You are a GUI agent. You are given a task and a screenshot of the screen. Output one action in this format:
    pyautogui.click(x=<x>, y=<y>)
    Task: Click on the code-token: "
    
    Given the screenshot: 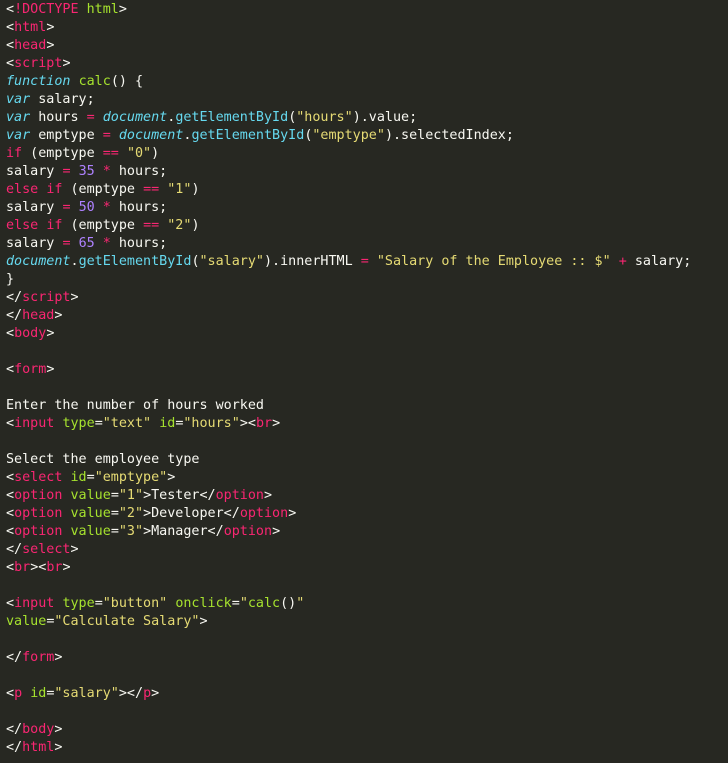 What is the action you would take?
    pyautogui.click(x=243, y=603)
    